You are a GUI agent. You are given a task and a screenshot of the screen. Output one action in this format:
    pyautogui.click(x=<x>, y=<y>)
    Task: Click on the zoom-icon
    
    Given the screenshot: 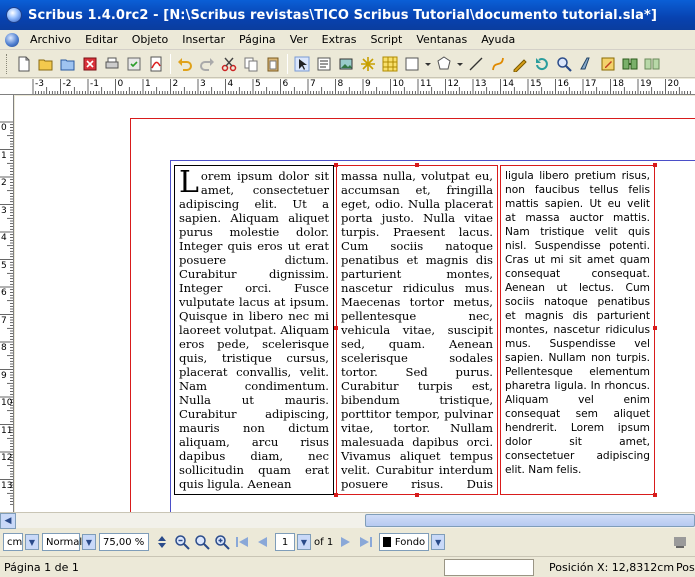 What is the action you would take?
    pyautogui.click(x=564, y=64)
    